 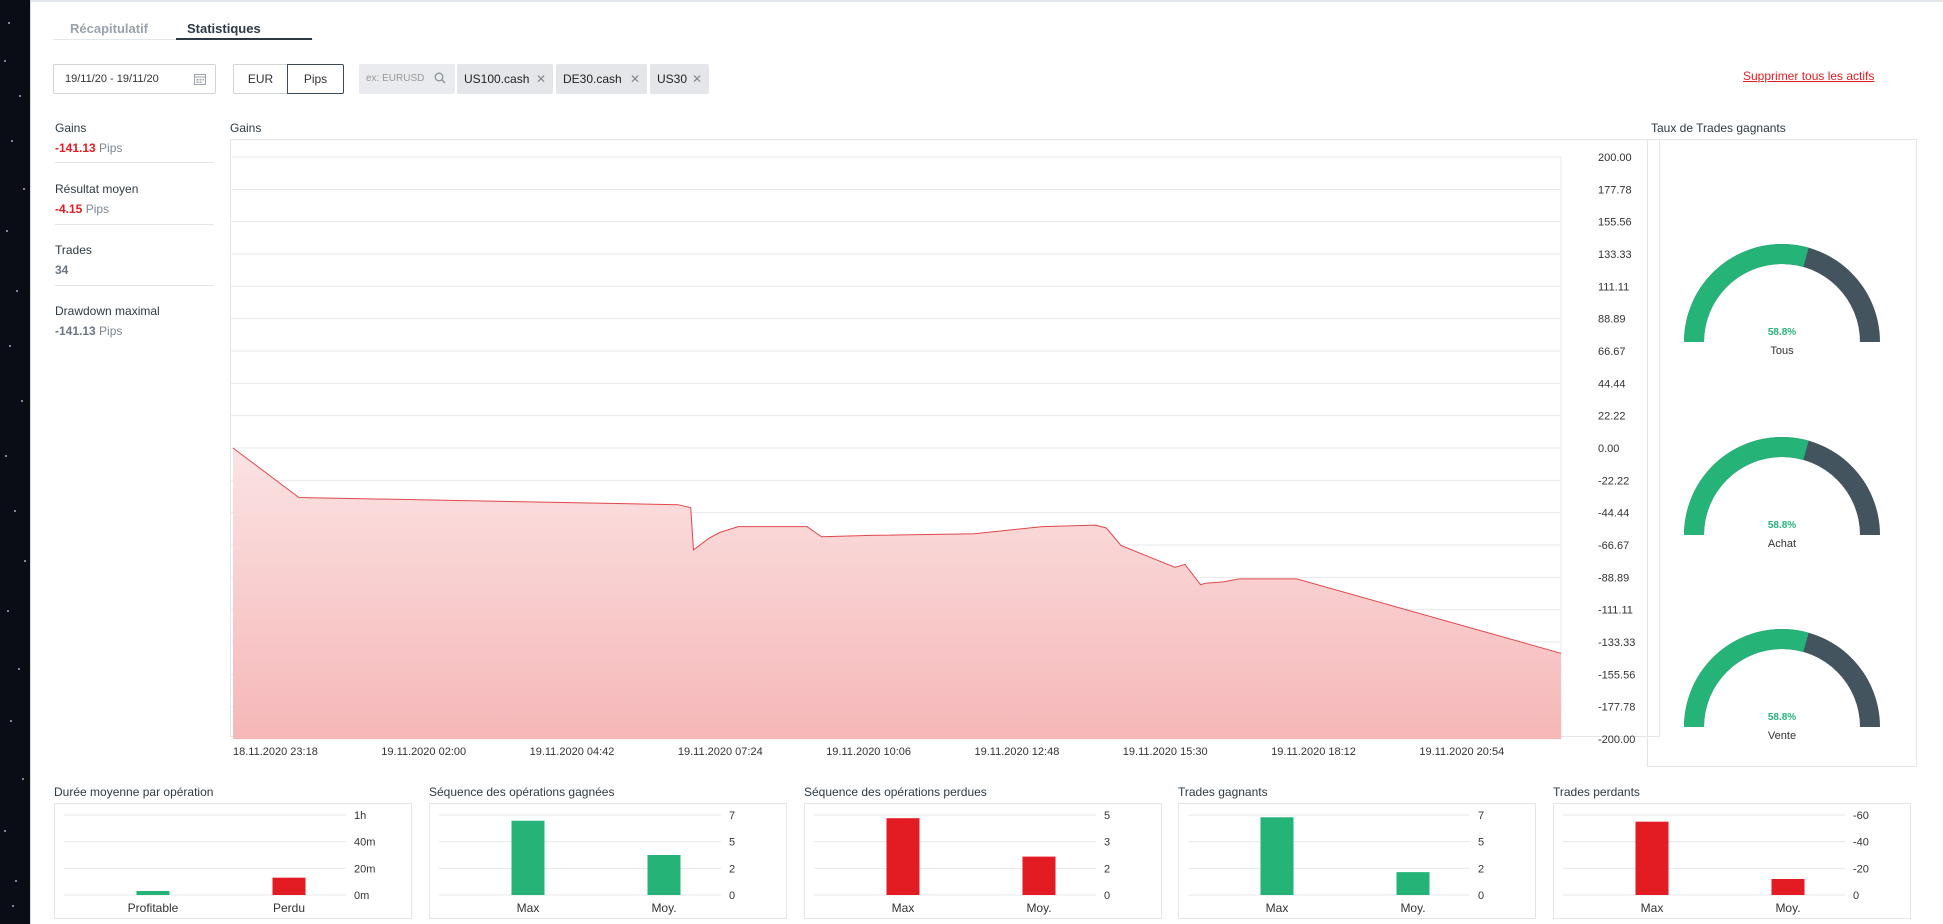 I want to click on y-tick-label: -60, so click(x=1861, y=816).